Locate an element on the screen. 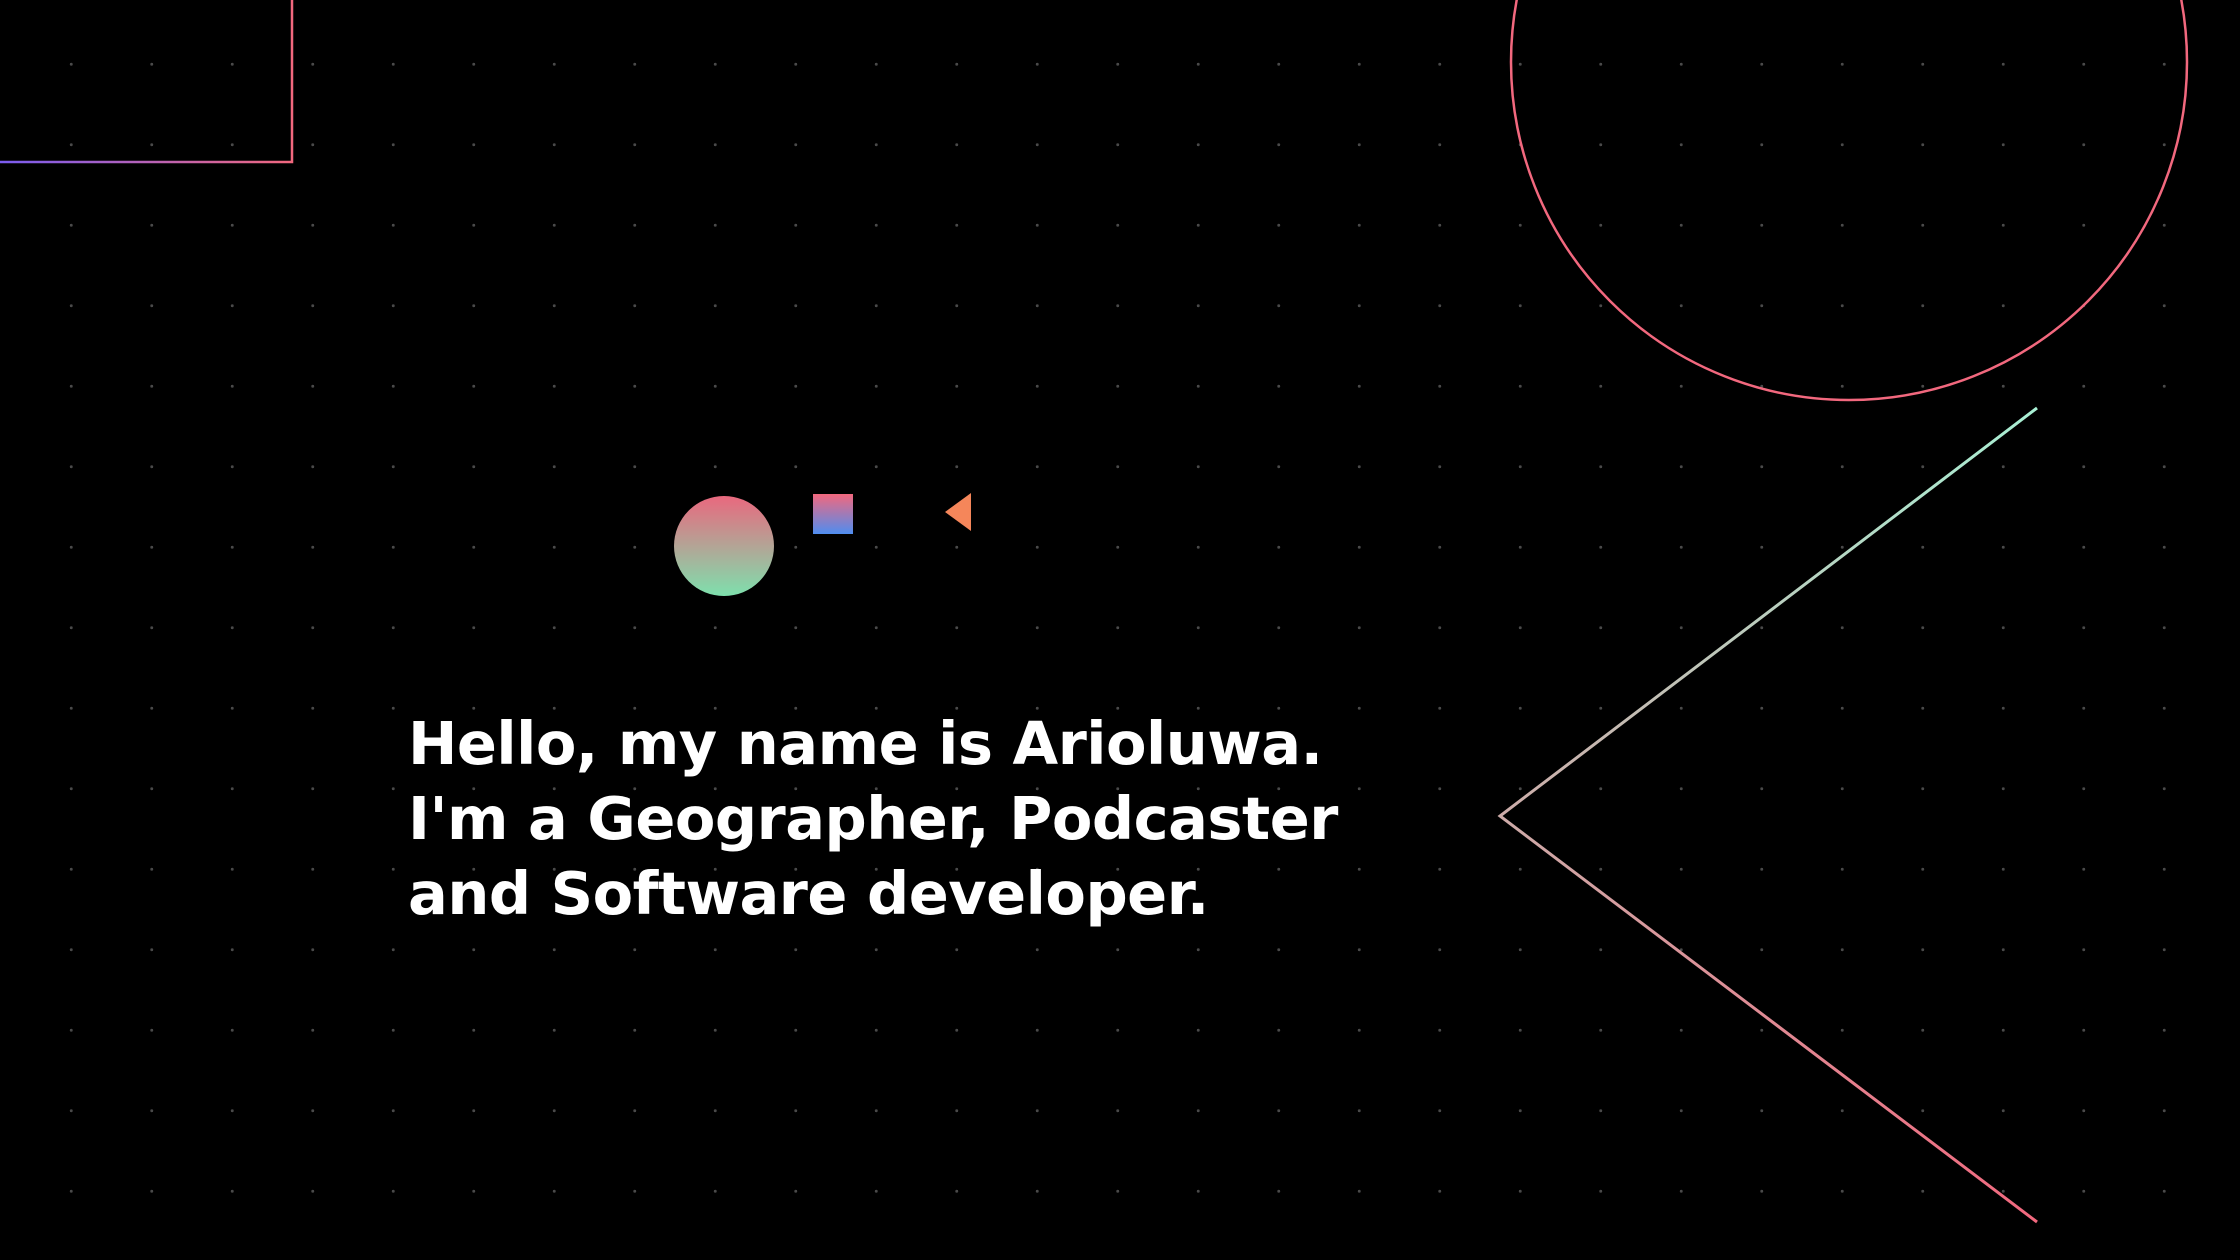 This screenshot has width=2240, height=1260. orange-triangle-icon is located at coordinates (958, 512).